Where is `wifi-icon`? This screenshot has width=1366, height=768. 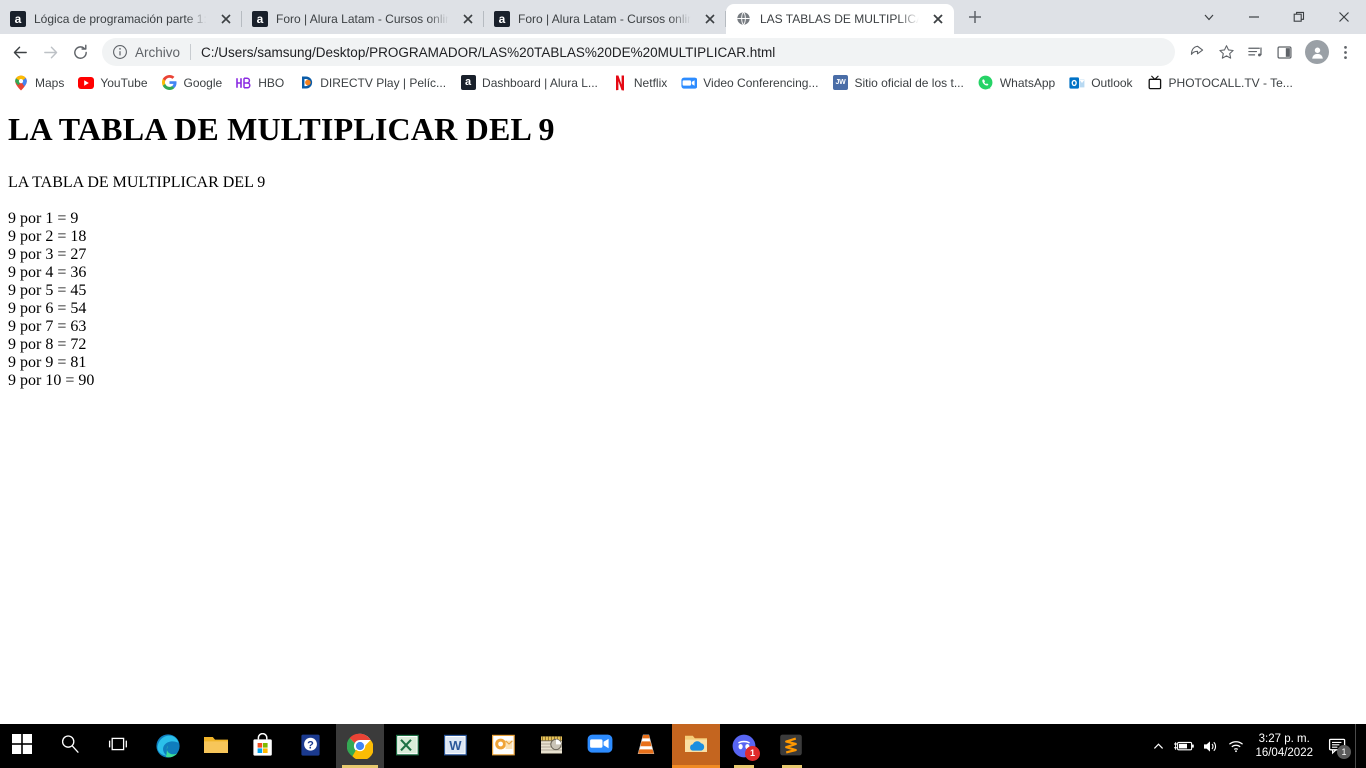 wifi-icon is located at coordinates (1236, 746).